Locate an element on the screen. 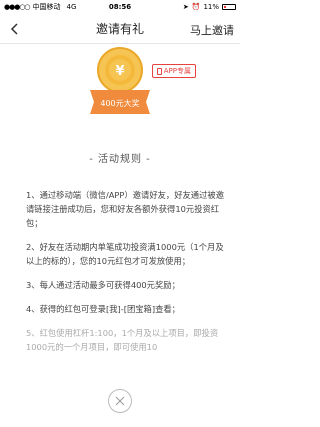  back-arrow-icon is located at coordinates (15, 29).